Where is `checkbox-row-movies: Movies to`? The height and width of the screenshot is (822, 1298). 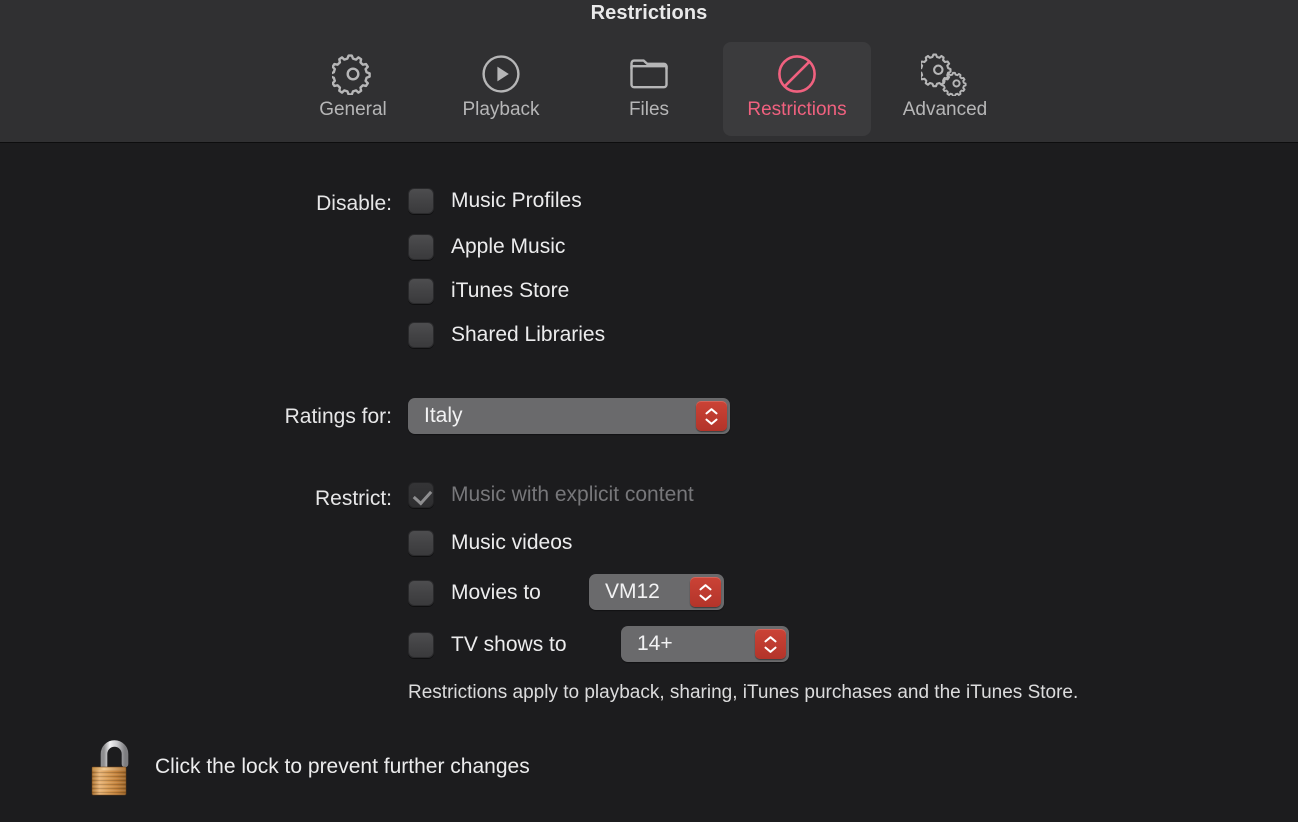 checkbox-row-movies: Movies to is located at coordinates (474, 593).